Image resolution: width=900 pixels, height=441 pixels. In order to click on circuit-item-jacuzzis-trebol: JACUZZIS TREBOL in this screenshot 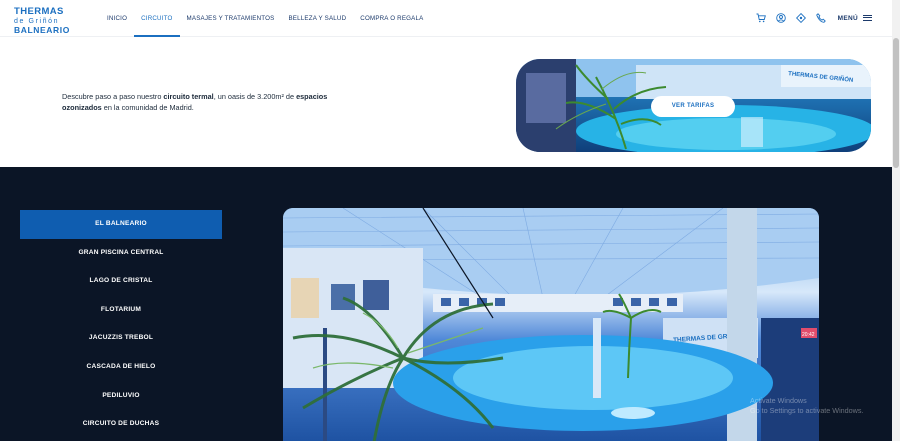, I will do `click(121, 338)`.